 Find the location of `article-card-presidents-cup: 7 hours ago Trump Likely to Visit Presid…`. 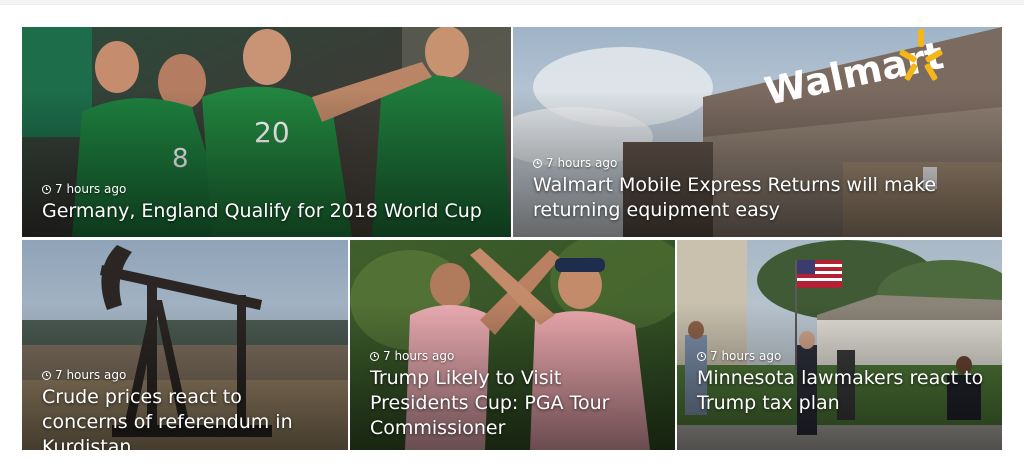

article-card-presidents-cup: 7 hours ago Trump Likely to Visit Presid… is located at coordinates (512, 345).